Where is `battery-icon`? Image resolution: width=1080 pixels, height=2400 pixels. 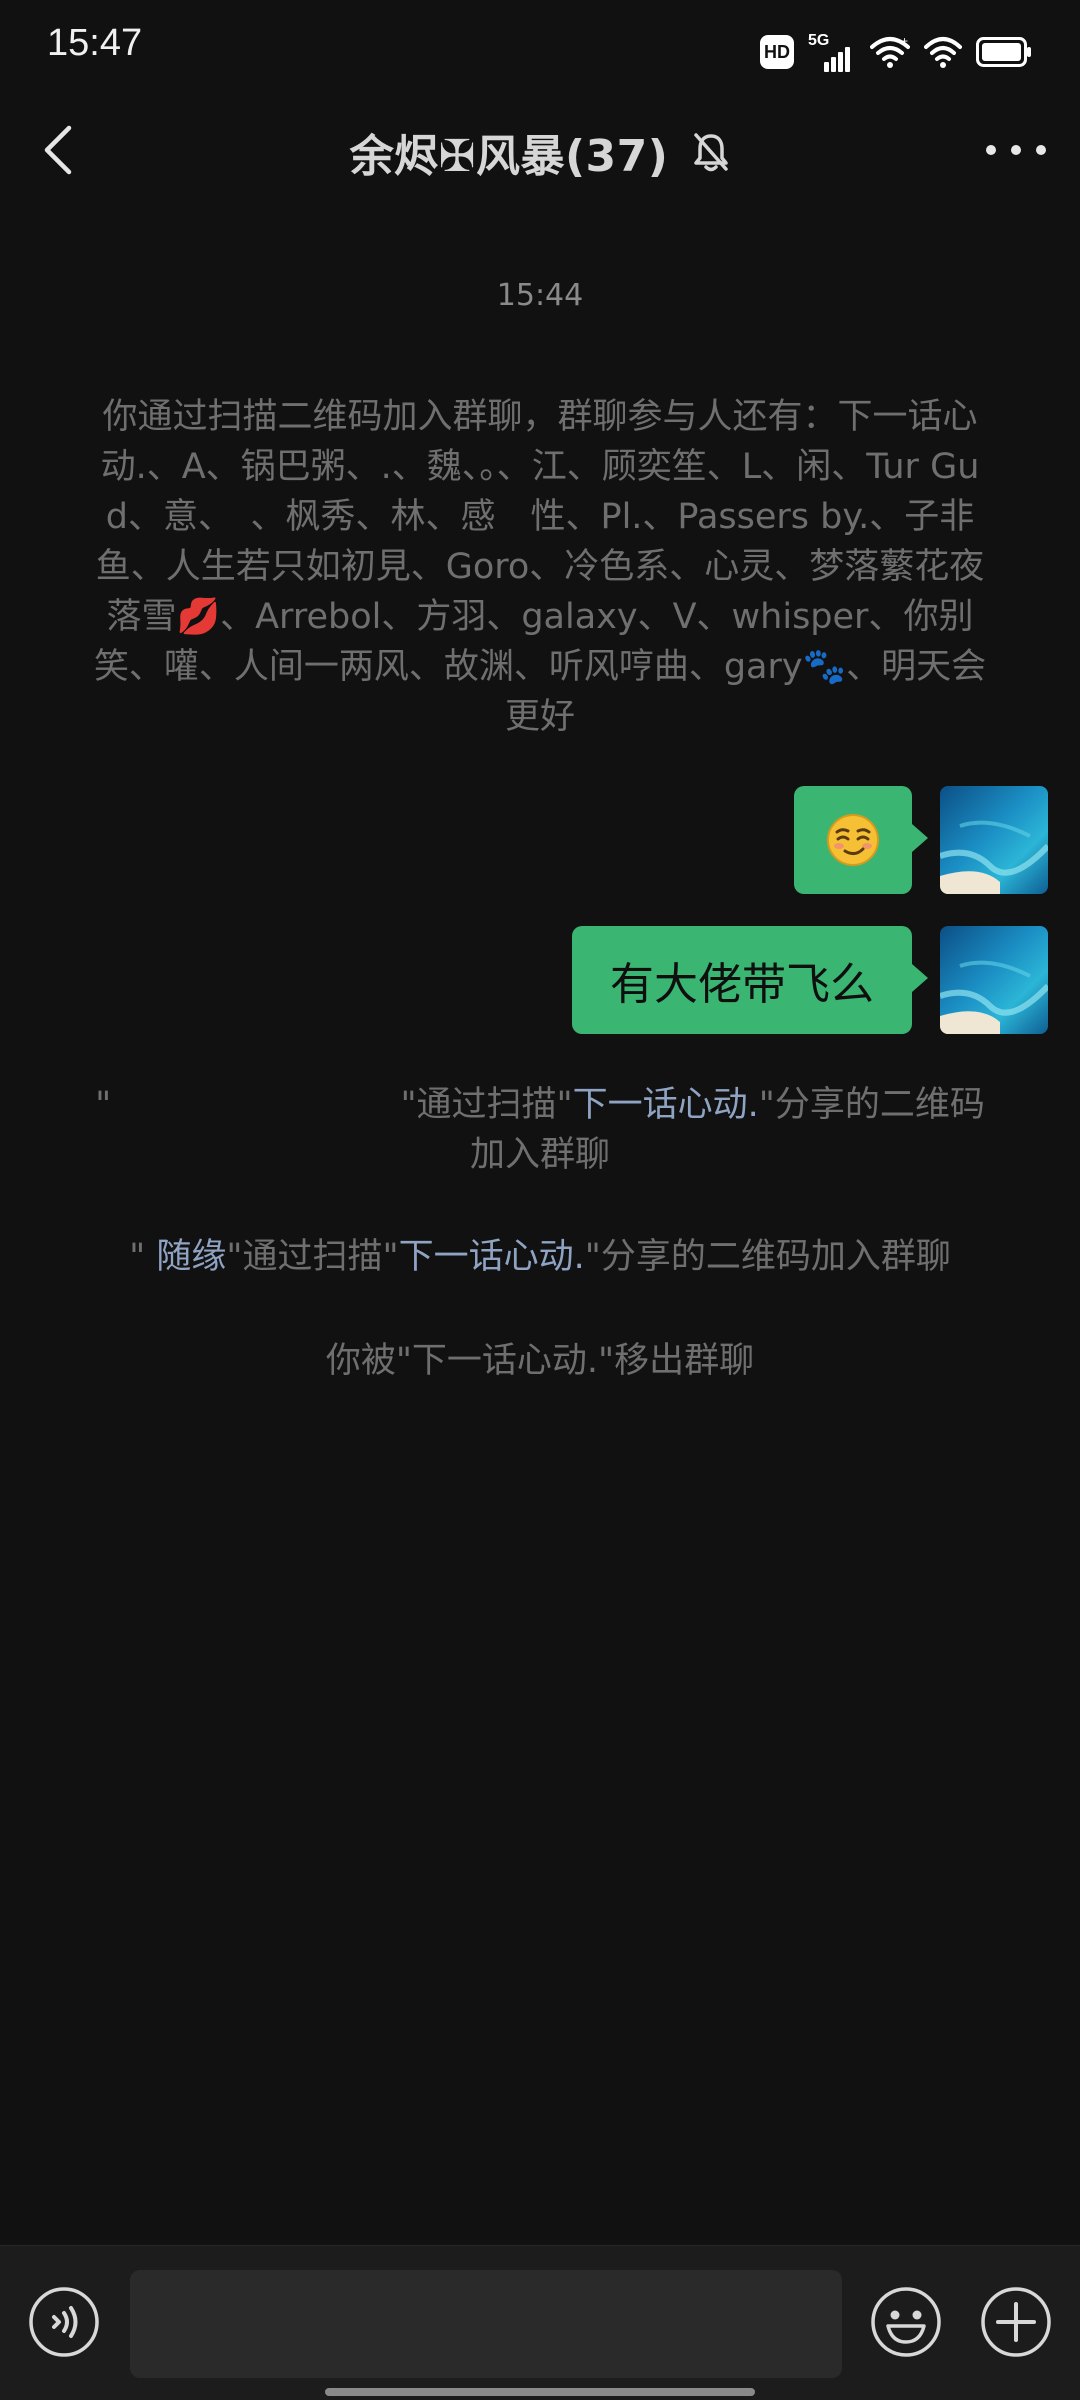 battery-icon is located at coordinates (1003, 52).